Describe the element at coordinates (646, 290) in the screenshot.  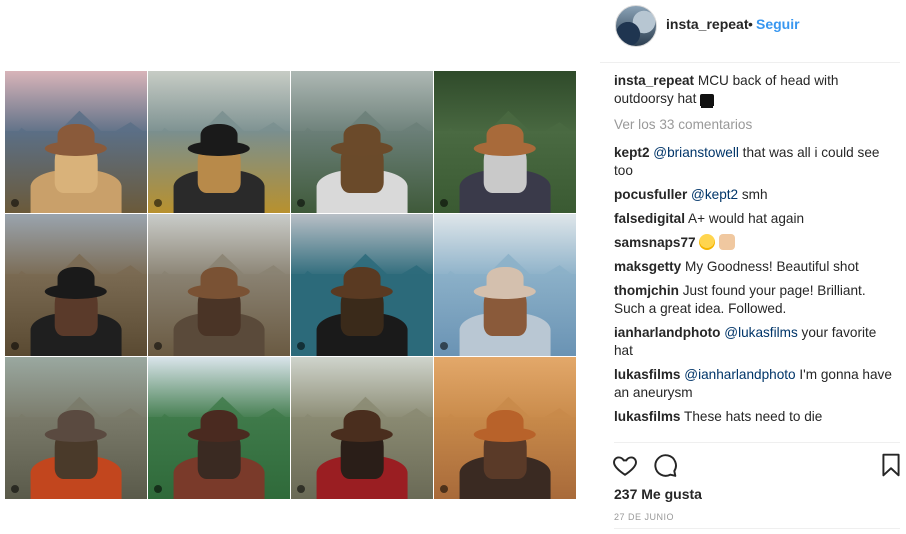
I see `comment-username: thomjchin` at that location.